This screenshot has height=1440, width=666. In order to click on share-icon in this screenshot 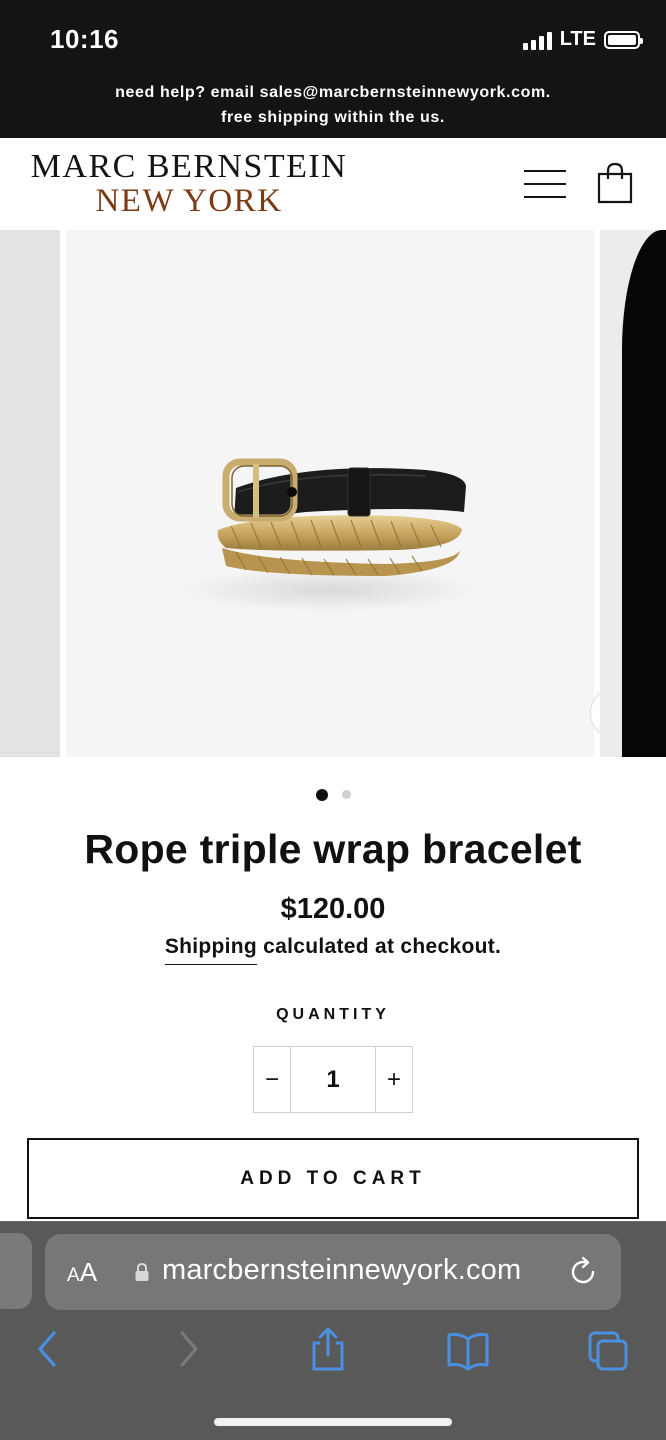, I will do `click(328, 1350)`.